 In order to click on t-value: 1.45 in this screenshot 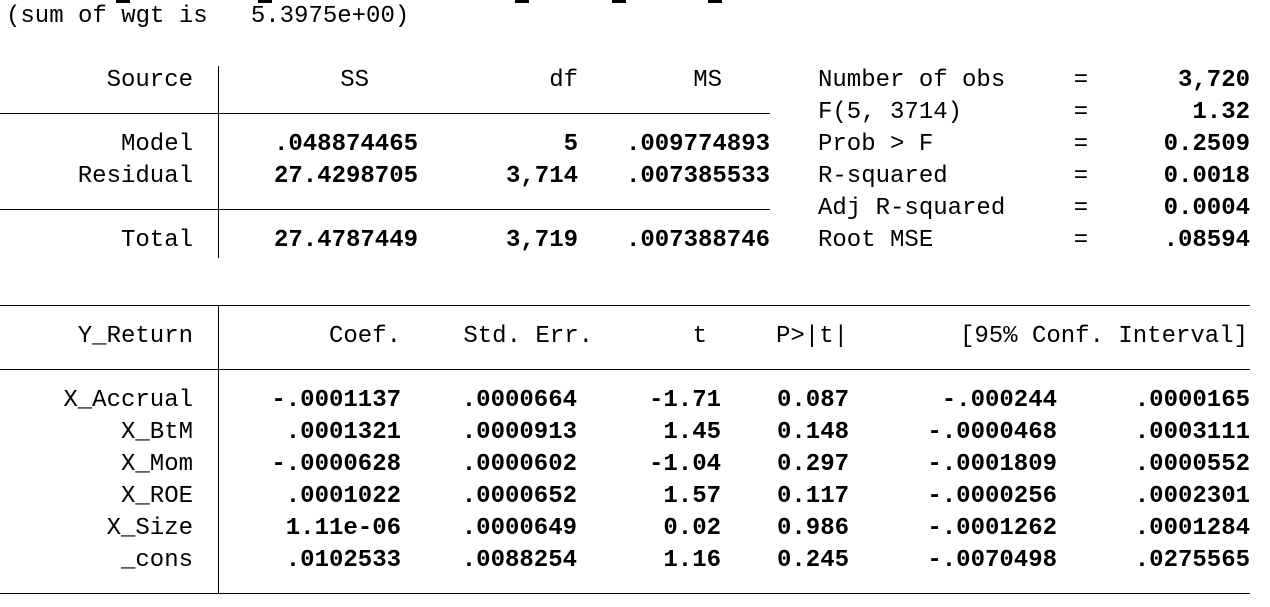, I will do `click(692, 432)`.